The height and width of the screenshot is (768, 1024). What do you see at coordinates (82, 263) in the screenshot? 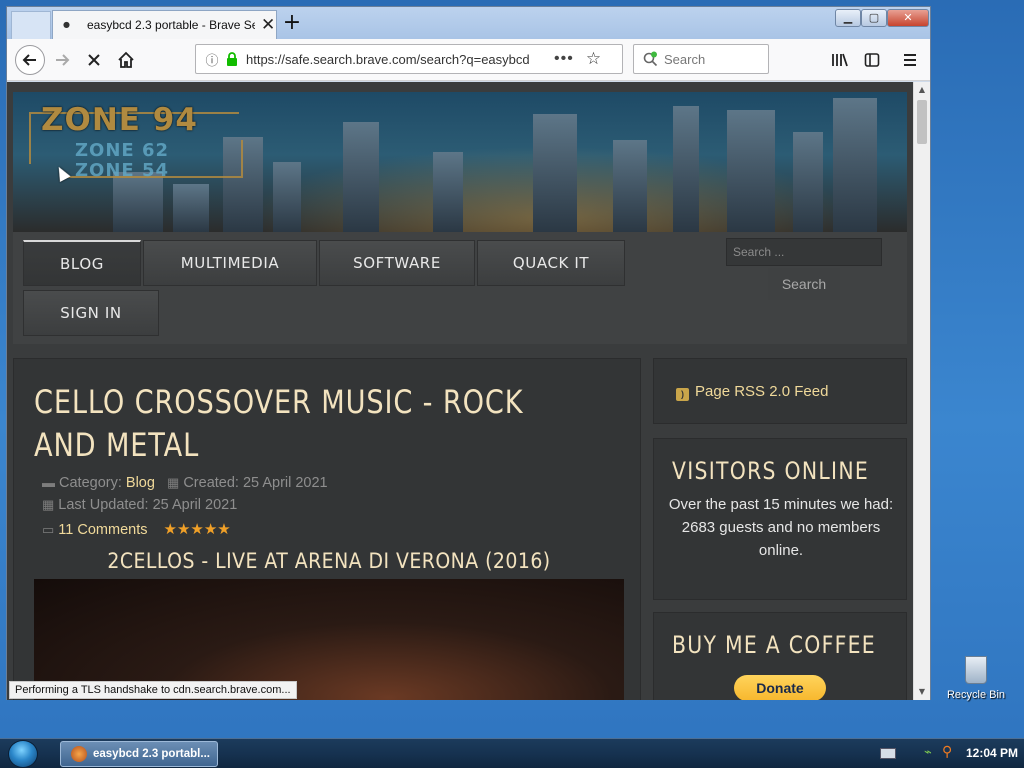
I see `nav-item-blog: BLOG` at bounding box center [82, 263].